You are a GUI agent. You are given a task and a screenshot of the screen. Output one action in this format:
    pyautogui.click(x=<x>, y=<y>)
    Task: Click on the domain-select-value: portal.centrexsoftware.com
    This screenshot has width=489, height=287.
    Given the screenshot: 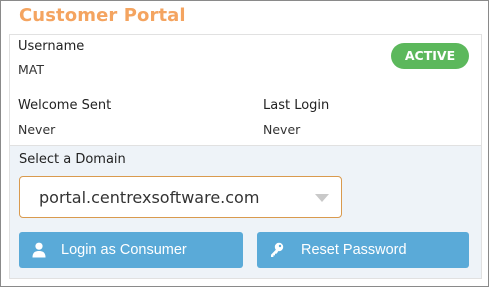 What is the action you would take?
    pyautogui.click(x=149, y=197)
    